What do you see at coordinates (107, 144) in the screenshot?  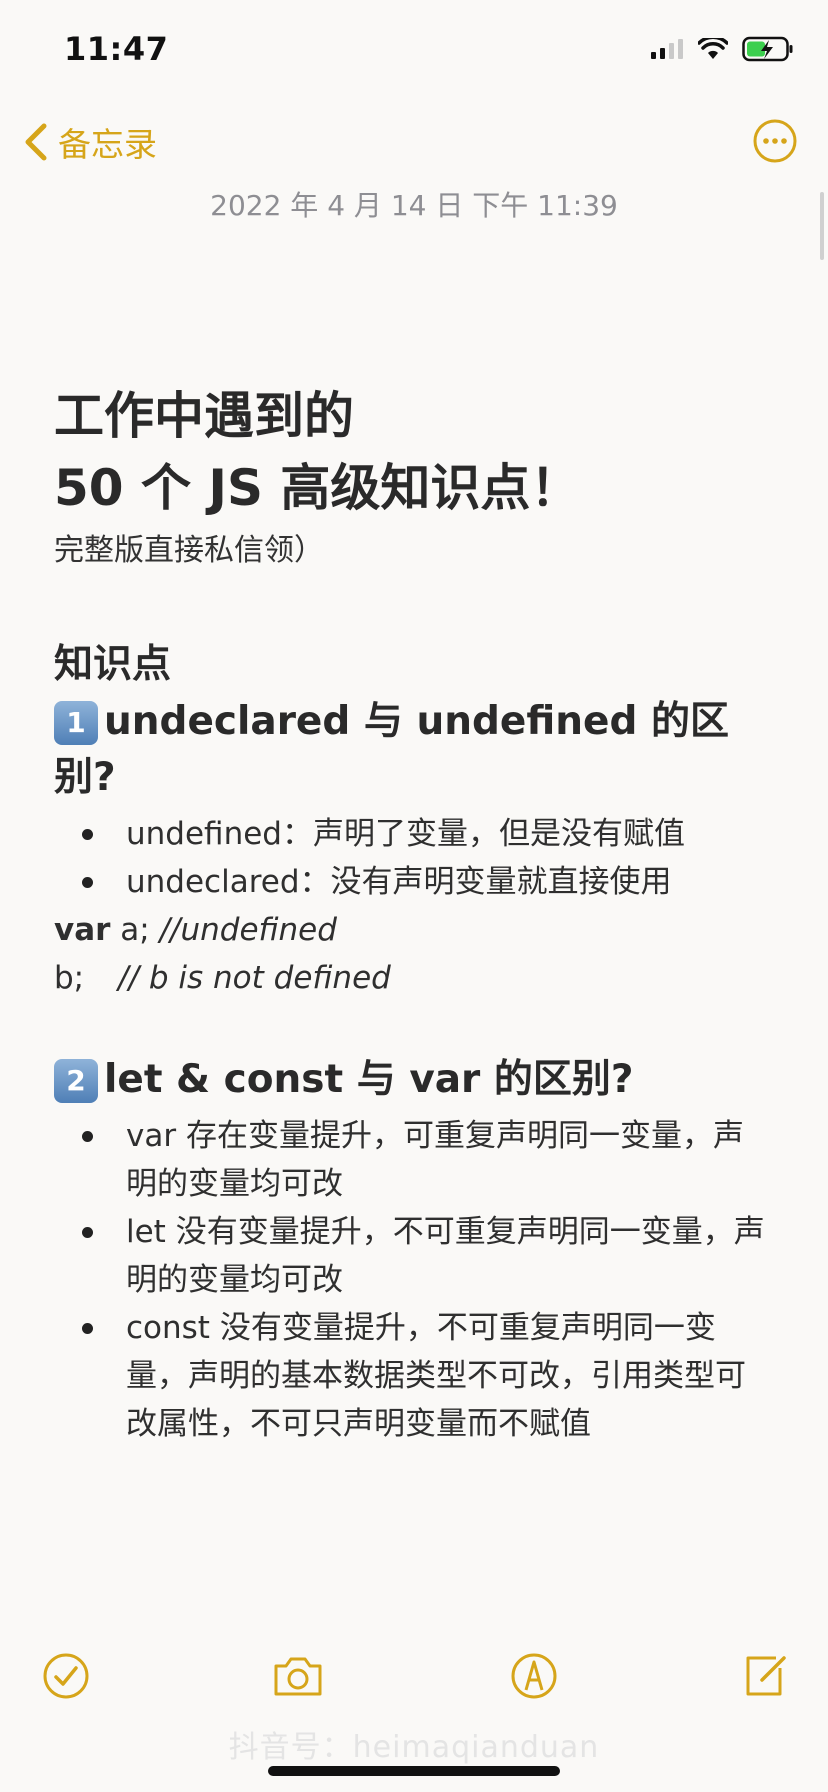 I see `back-button-label: 备忘录` at bounding box center [107, 144].